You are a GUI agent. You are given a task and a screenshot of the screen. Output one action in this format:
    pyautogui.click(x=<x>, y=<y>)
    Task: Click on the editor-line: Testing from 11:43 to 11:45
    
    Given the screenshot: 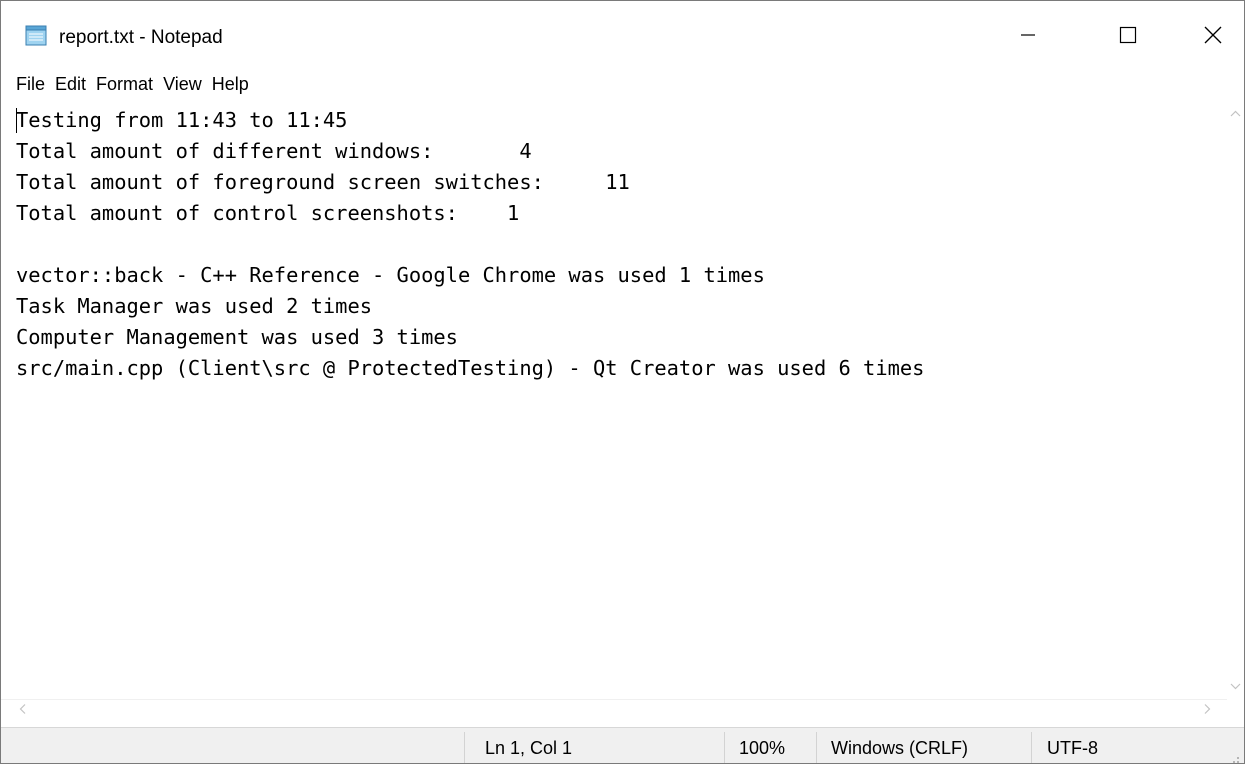 What is the action you would take?
    pyautogui.click(x=182, y=120)
    